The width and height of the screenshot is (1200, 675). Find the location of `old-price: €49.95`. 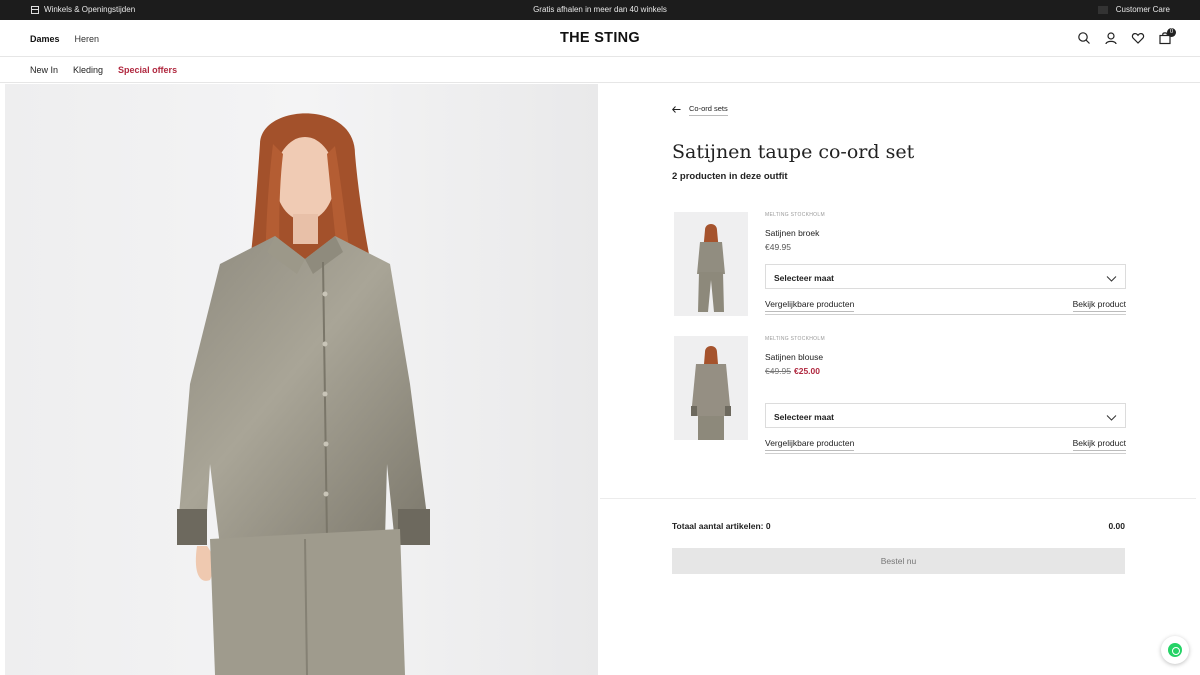

old-price: €49.95 is located at coordinates (778, 371).